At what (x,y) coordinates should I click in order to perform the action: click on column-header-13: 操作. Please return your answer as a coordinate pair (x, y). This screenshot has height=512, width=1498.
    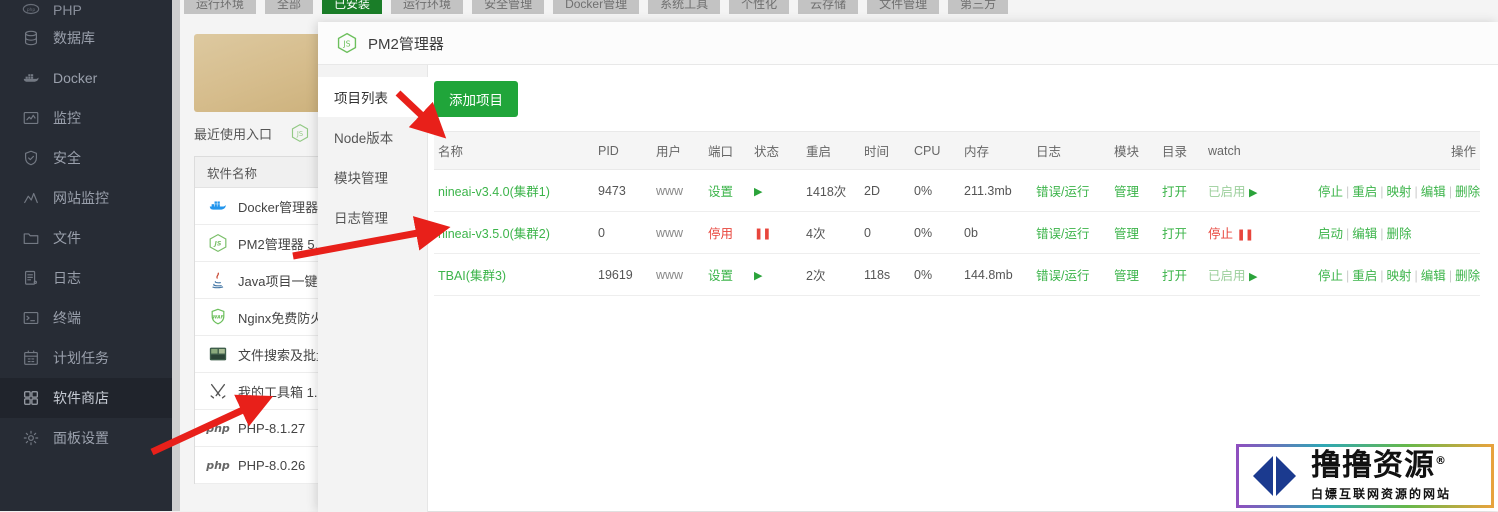
    Looking at the image, I should click on (1397, 150).